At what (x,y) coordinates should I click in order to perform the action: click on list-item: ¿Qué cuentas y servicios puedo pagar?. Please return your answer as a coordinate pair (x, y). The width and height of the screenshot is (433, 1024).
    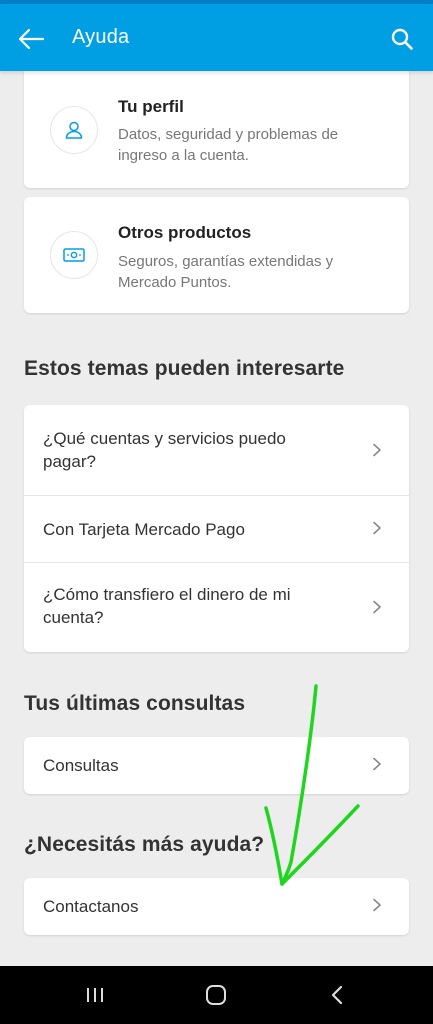
    Looking at the image, I should click on (216, 450).